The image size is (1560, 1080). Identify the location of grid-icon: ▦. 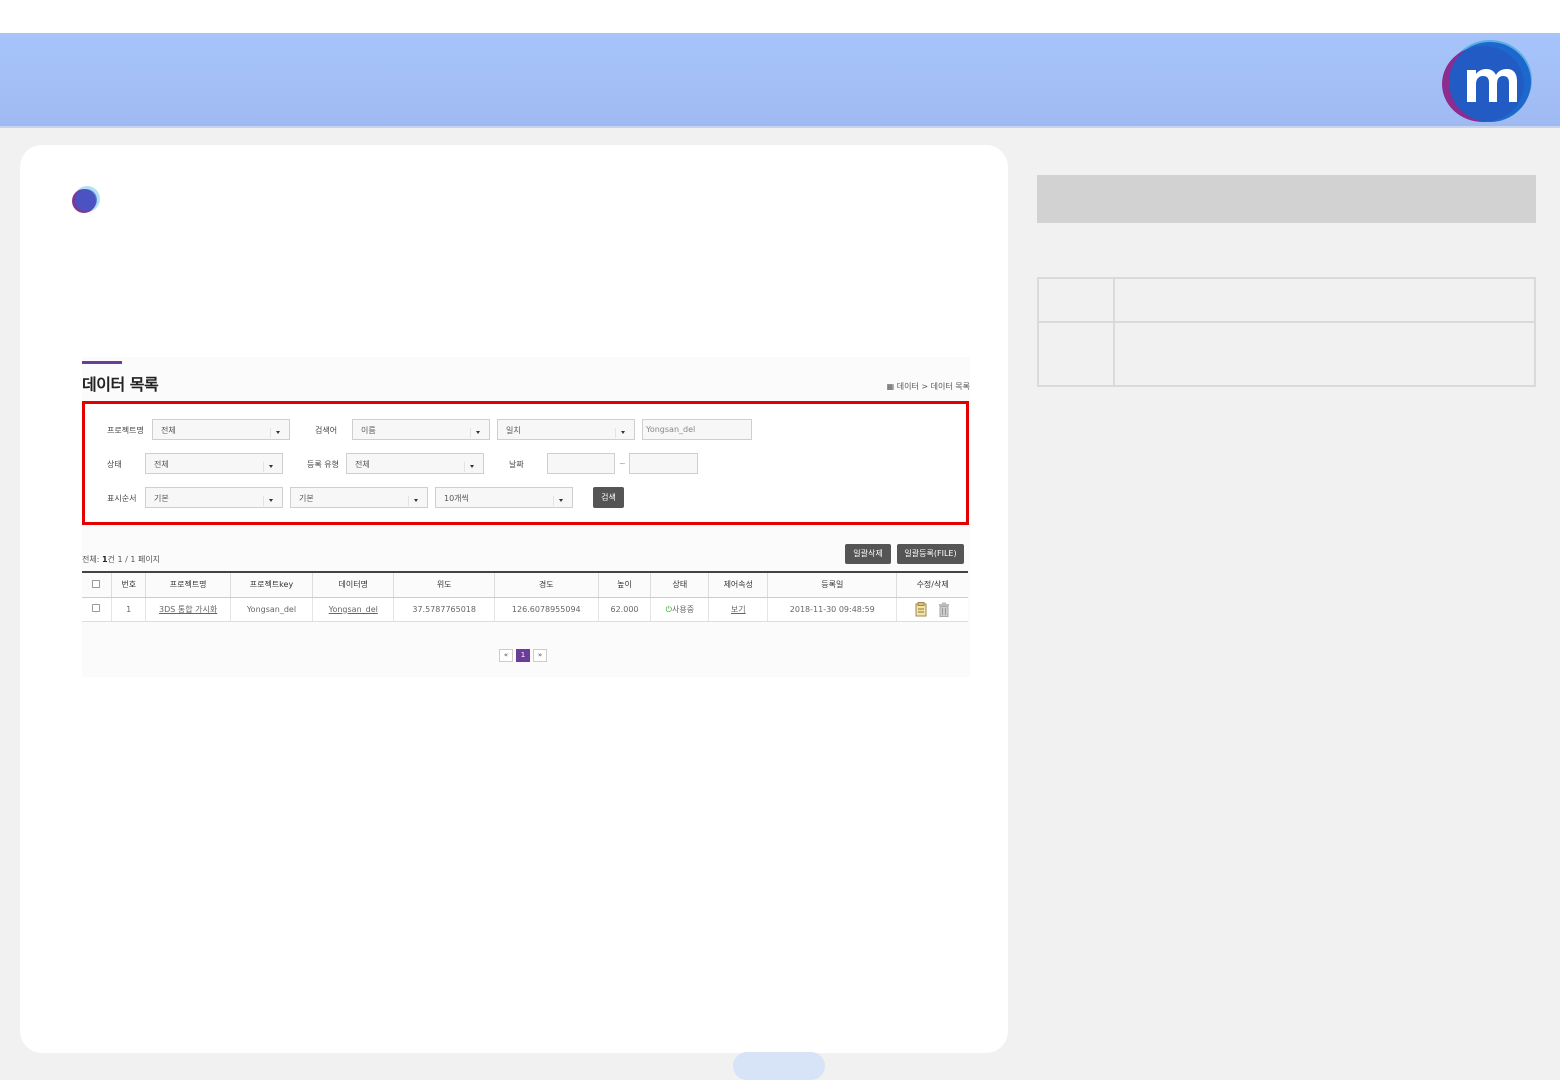
(890, 386).